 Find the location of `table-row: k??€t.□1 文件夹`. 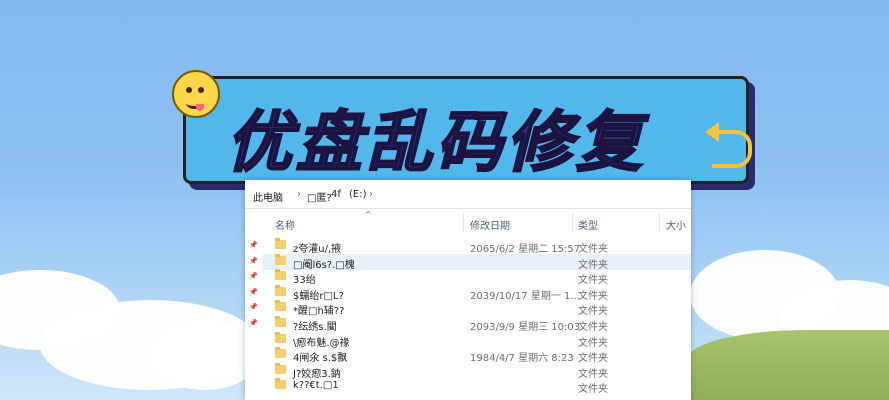

table-row: k??€t.□1 文件夹 is located at coordinates (477, 387).